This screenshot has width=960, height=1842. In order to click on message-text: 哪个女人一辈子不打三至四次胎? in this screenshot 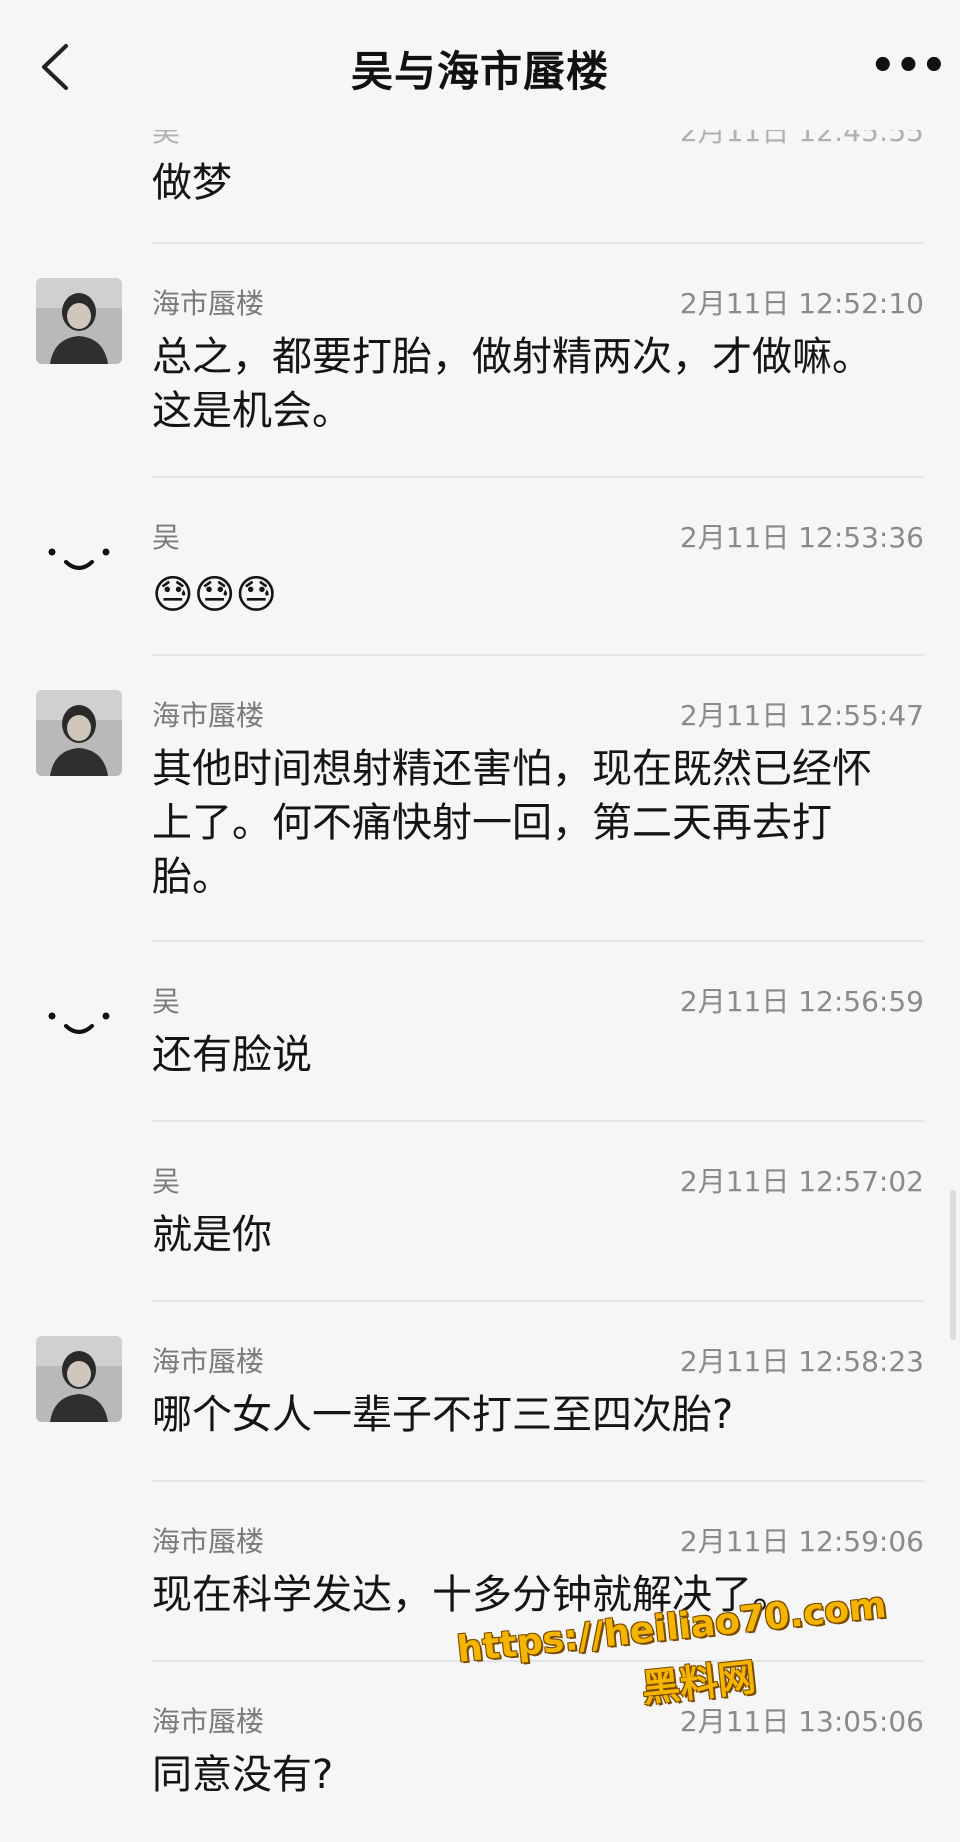, I will do `click(443, 1415)`.